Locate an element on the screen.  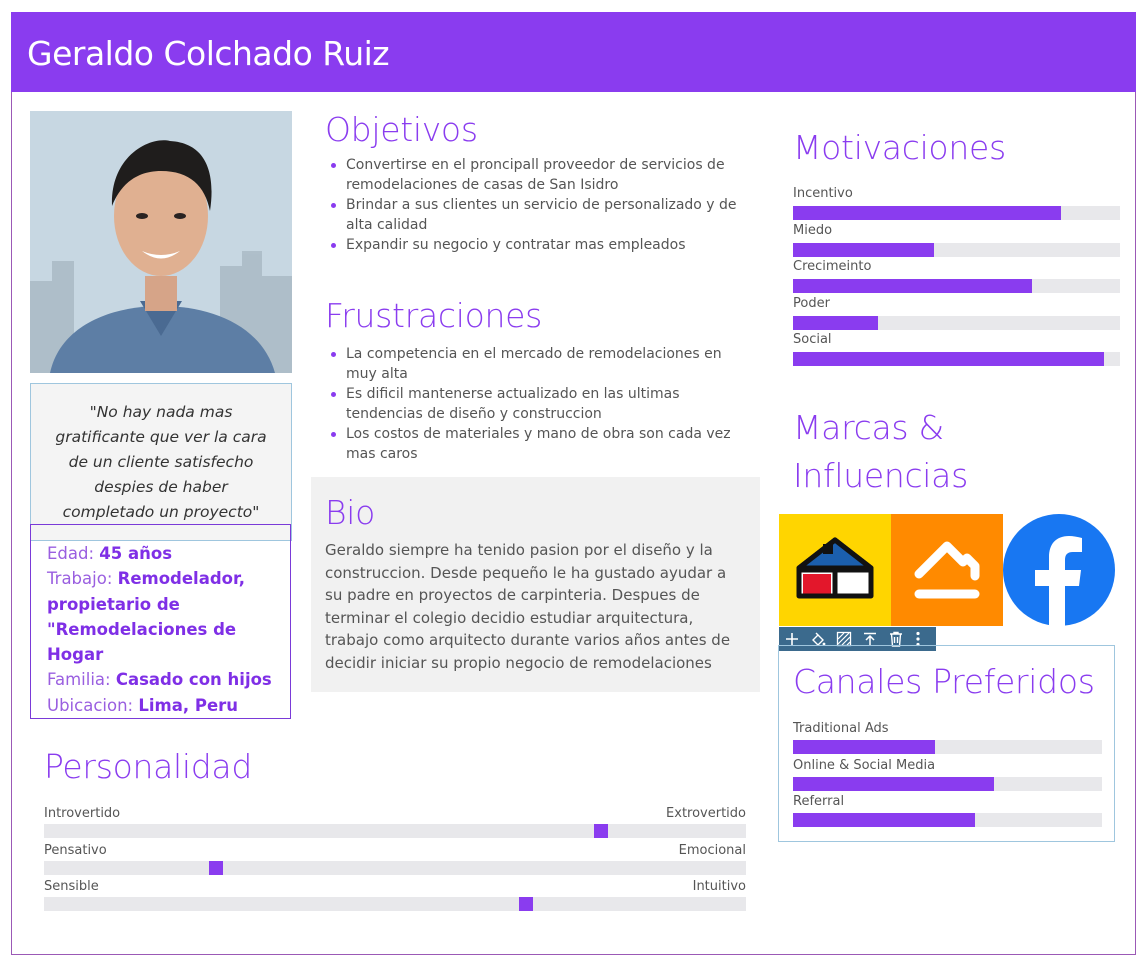
job-value-4: Hogar is located at coordinates (75, 655).